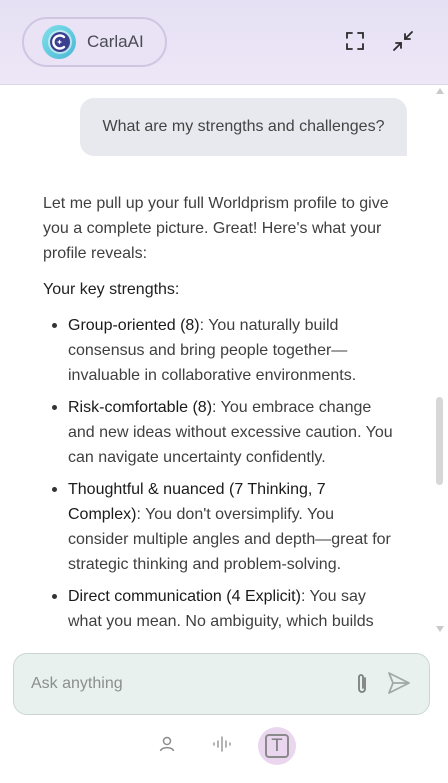 The width and height of the screenshot is (448, 783). I want to click on paperclip-icon, so click(362, 683).